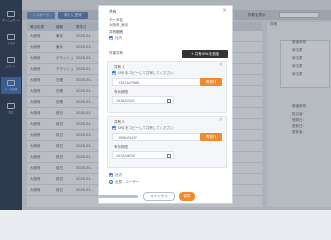  I want to click on save-button: 保存, so click(187, 196).